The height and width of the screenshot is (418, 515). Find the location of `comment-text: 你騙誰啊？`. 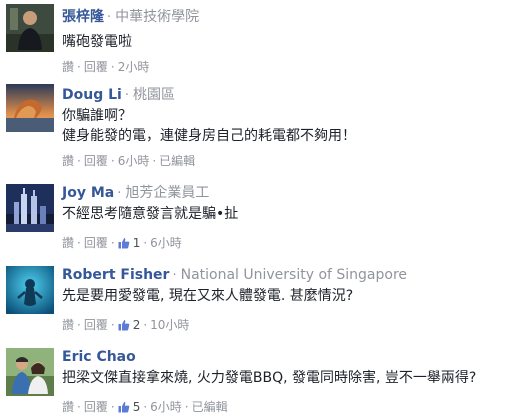

comment-text: 你騙誰啊？ is located at coordinates (97, 116).